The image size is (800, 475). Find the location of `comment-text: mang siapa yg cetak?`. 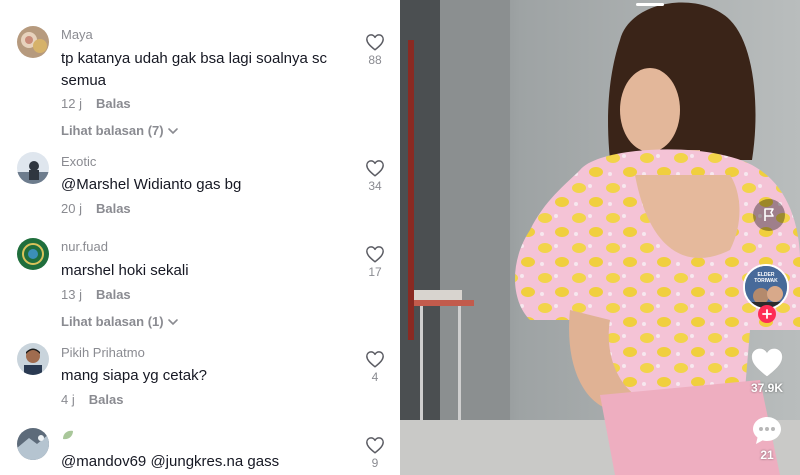

comment-text: mang siapa yg cetak? is located at coordinates (134, 375).